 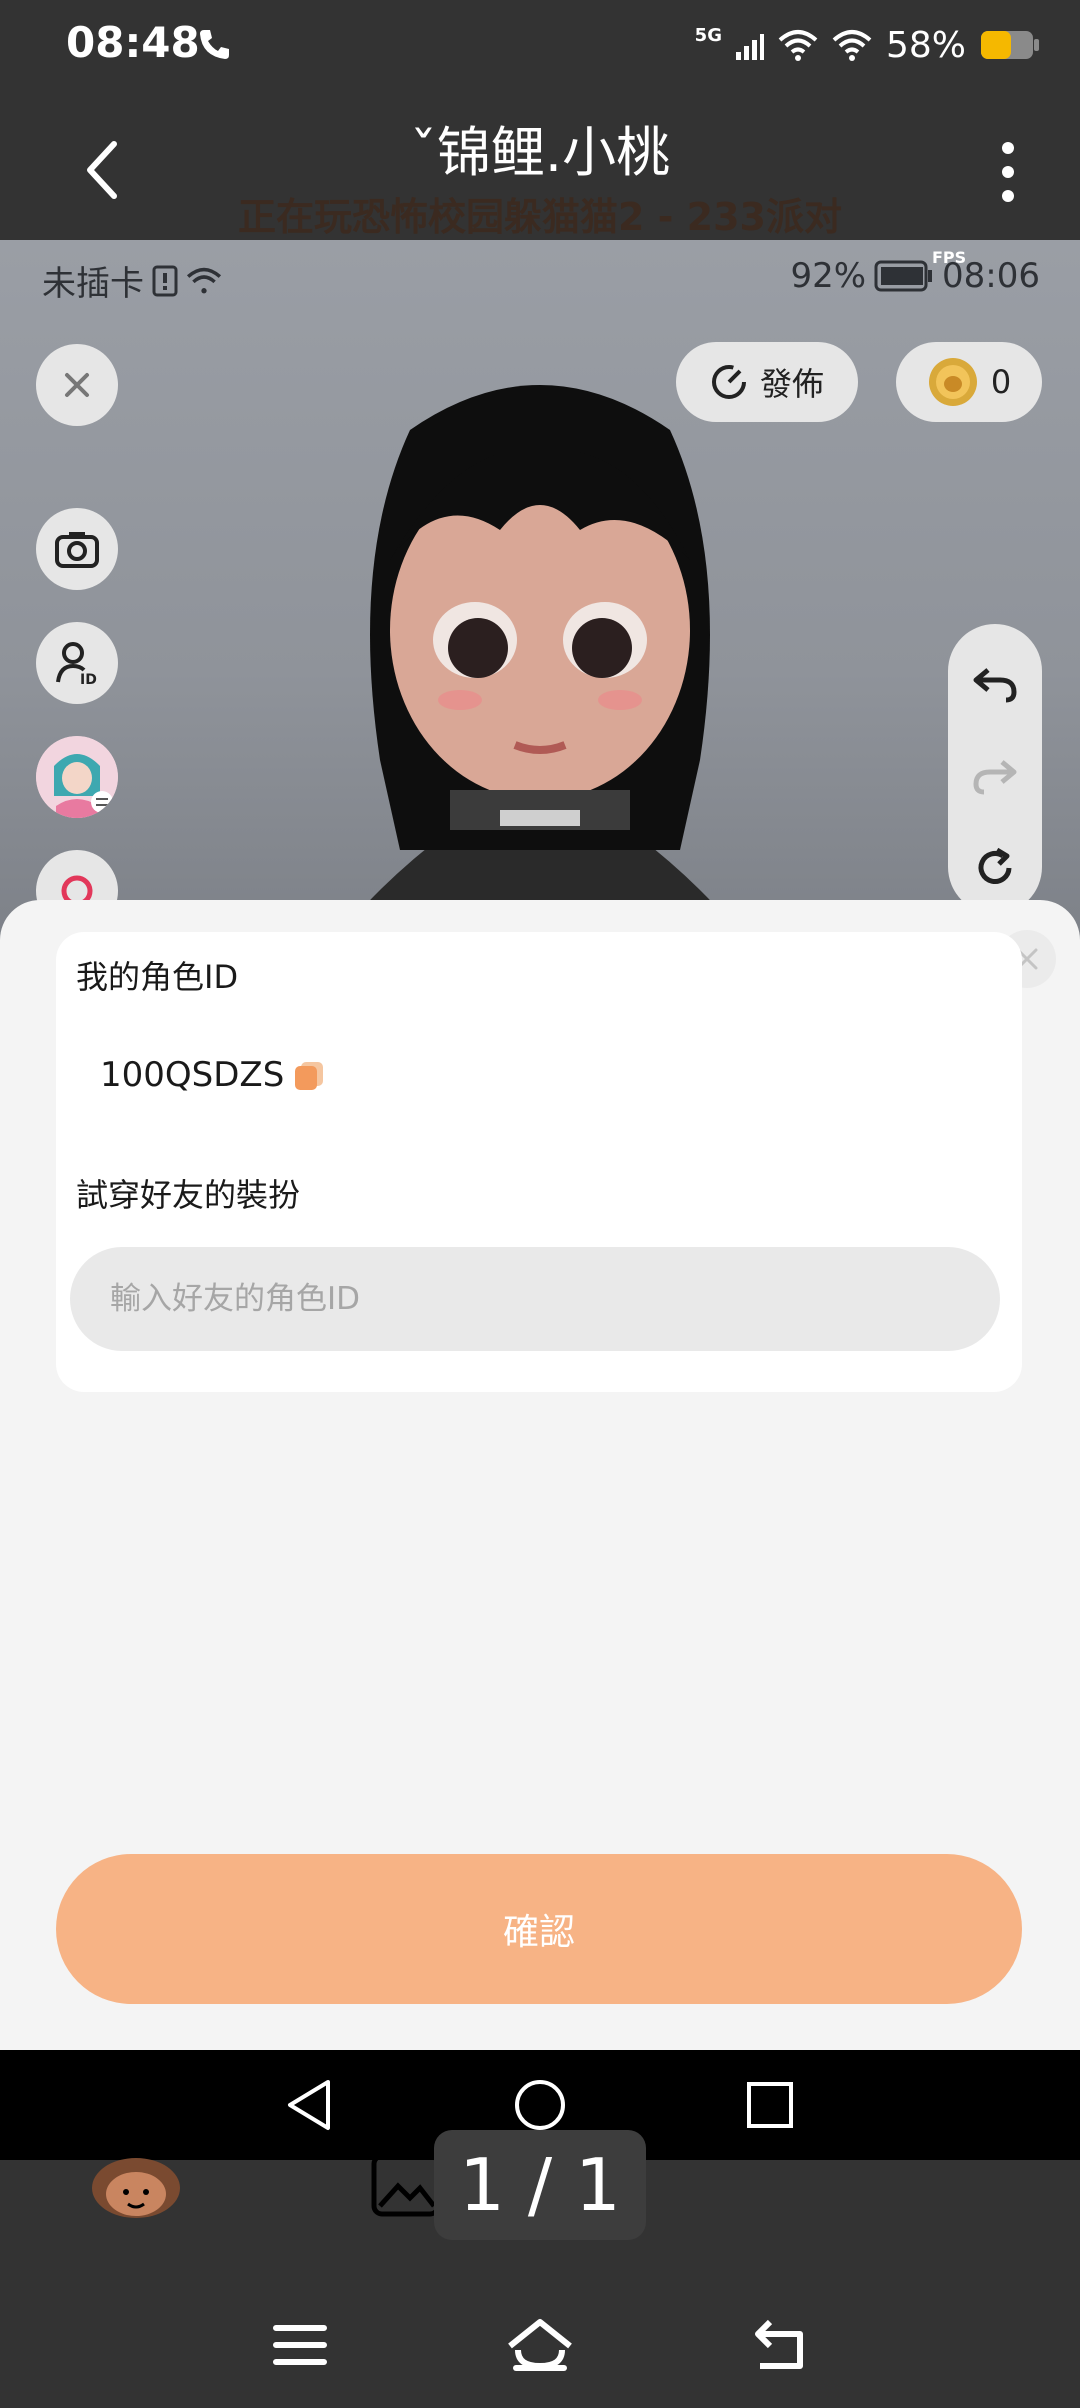 I want to click on status-time: 08:48, so click(x=133, y=42).